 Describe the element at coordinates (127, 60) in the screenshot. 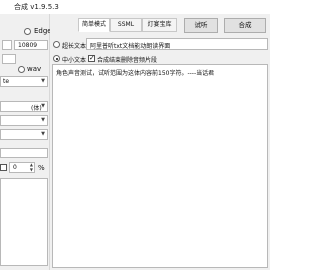

I see `delete-audio-label: 合成结束删除音频片段` at that location.